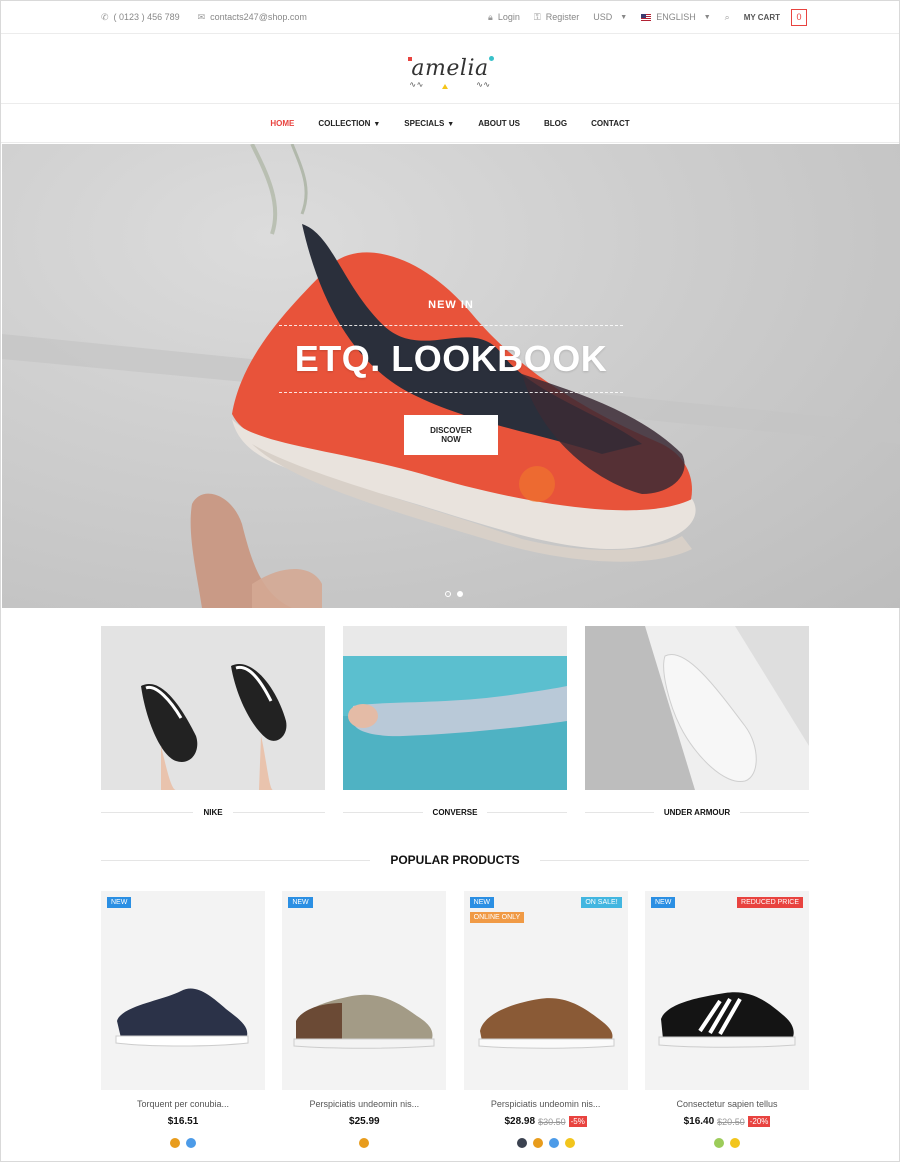 The height and width of the screenshot is (1162, 900). I want to click on old-price: $30.50, so click(552, 1121).